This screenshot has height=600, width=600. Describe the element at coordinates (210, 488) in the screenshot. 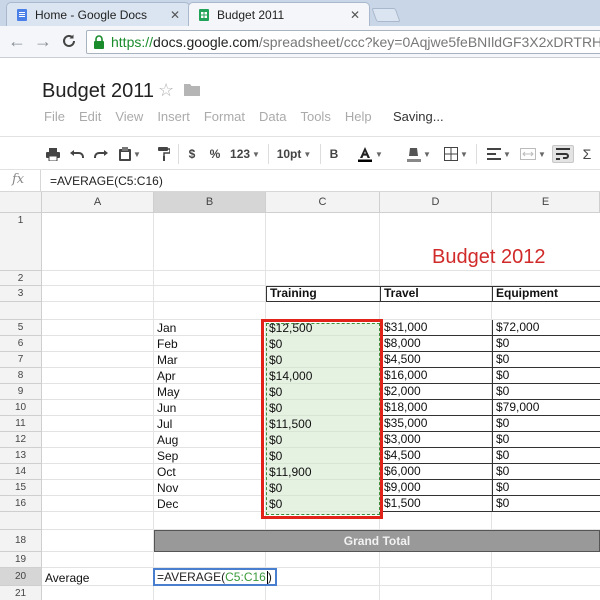

I see `month-cell: Nov` at that location.